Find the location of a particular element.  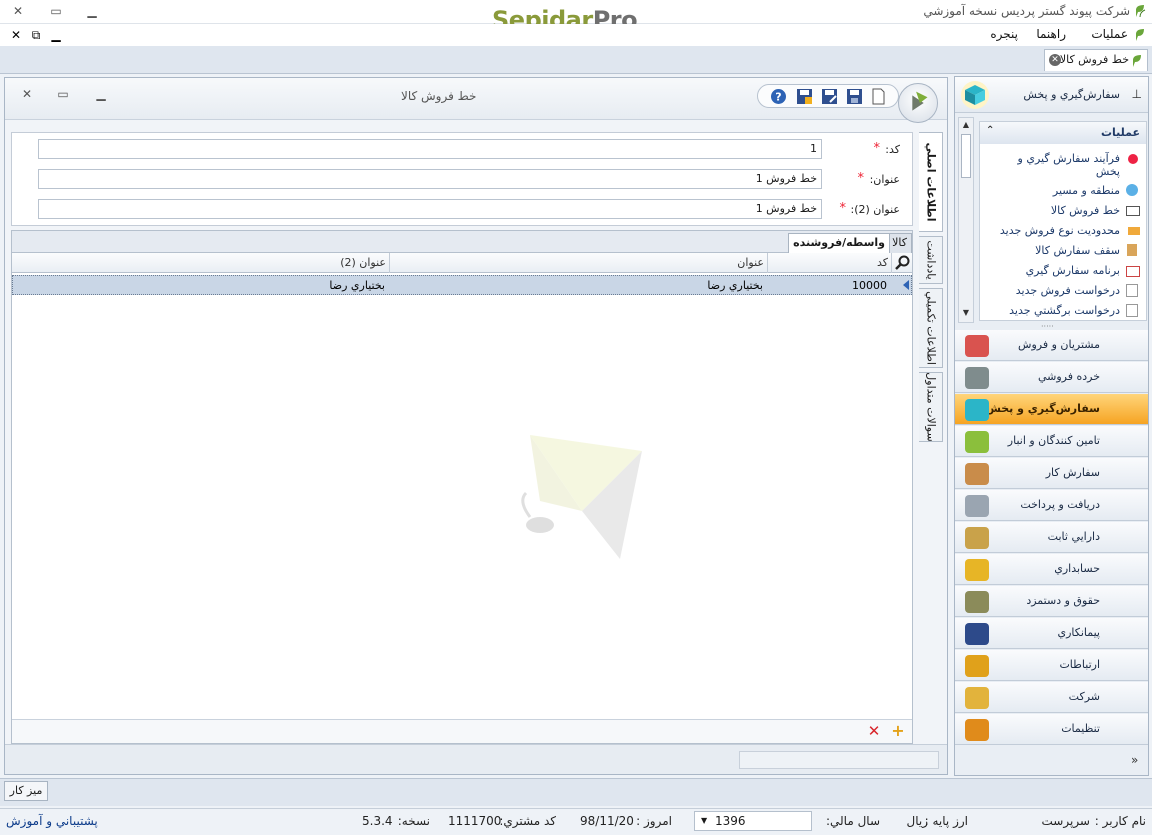

module-label: تامين كنندگان و انبار is located at coordinates (1053, 440).